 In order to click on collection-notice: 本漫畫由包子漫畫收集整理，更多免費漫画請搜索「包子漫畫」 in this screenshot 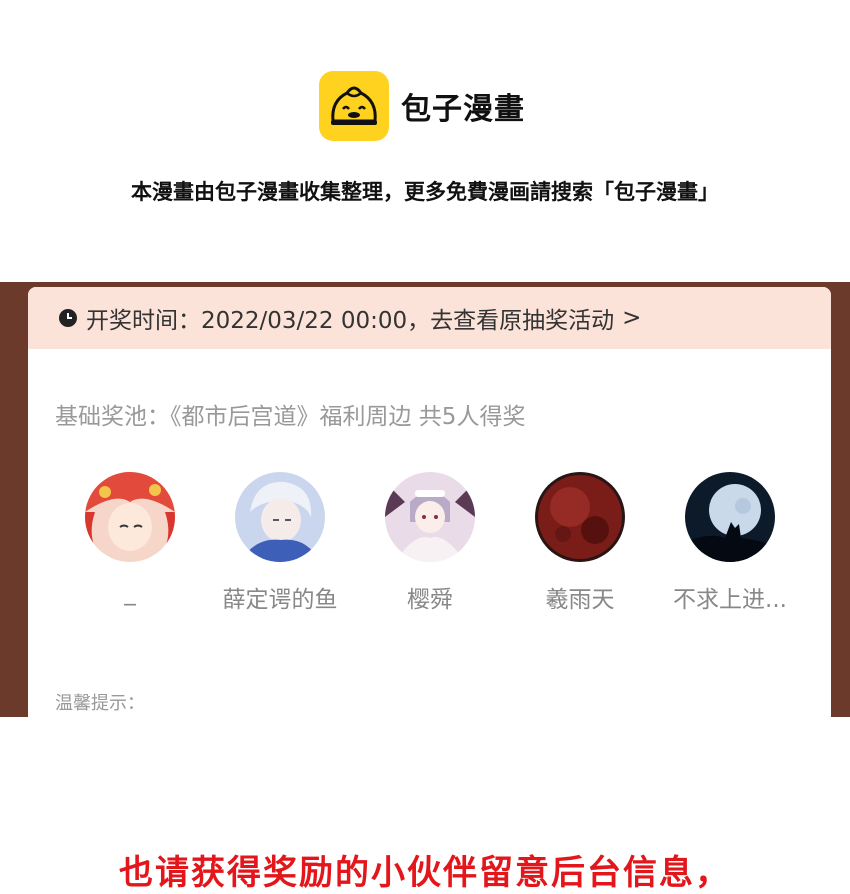, I will do `click(425, 192)`.